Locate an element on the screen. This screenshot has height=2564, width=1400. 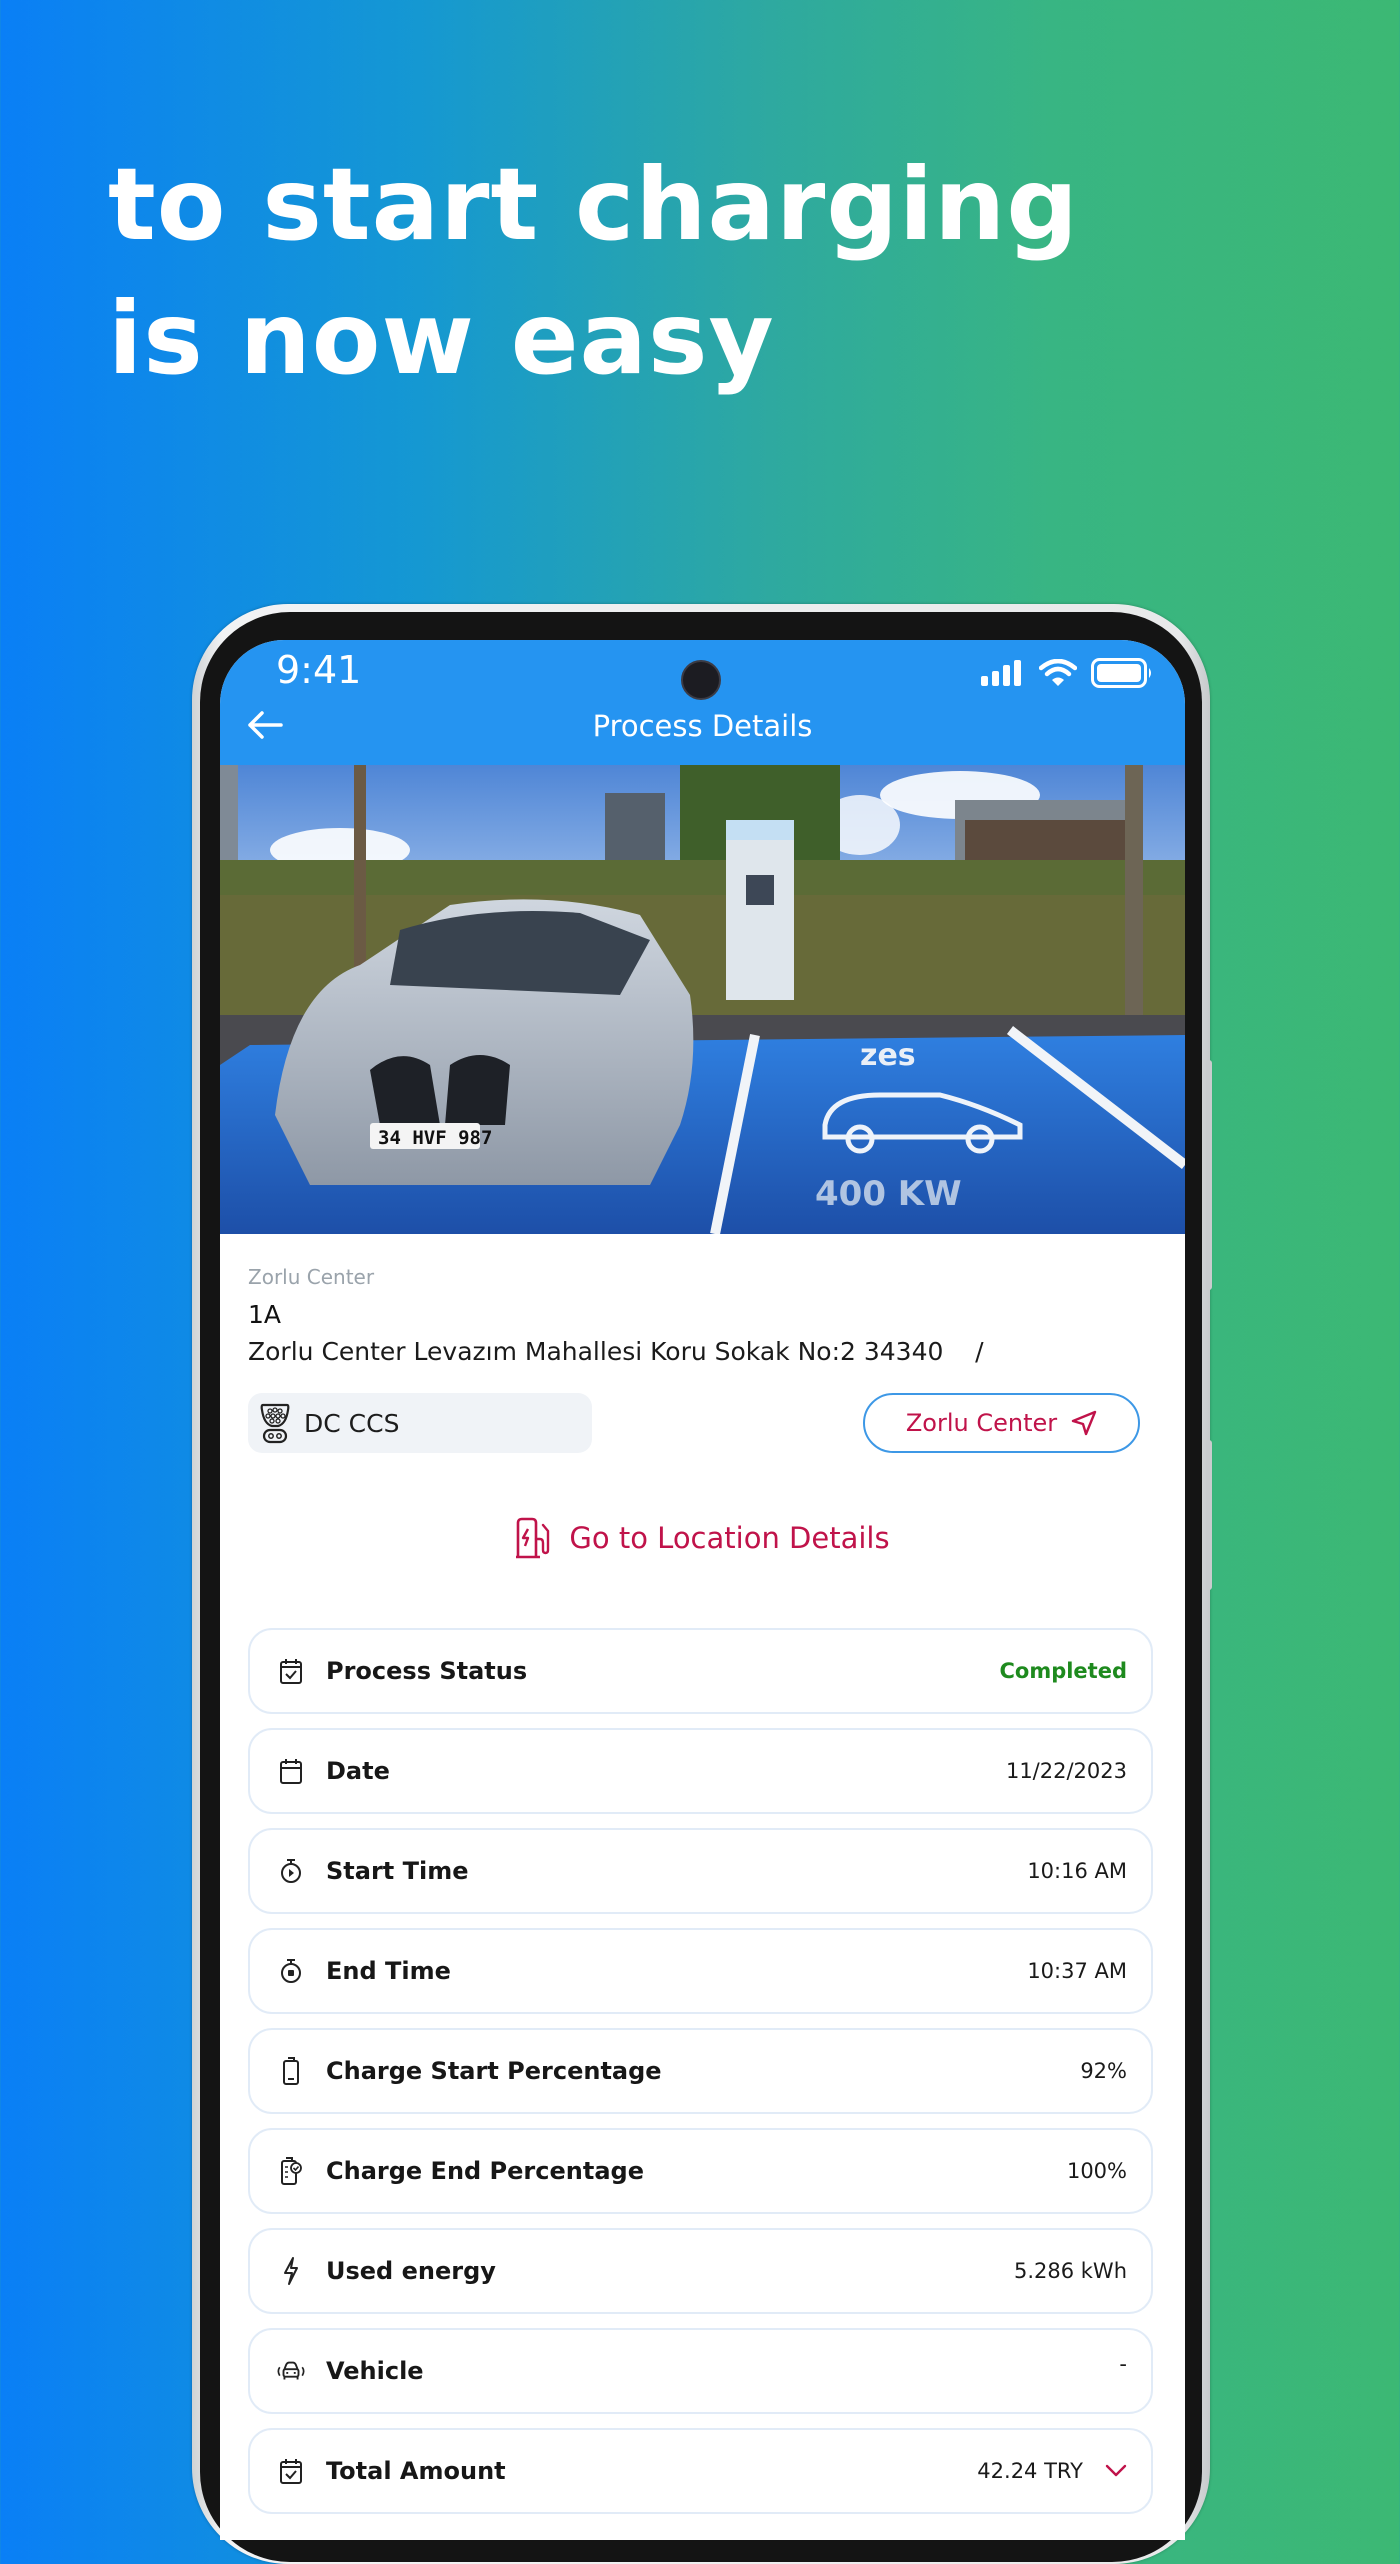
used-energy-value: 5.286 kWh is located at coordinates (1070, 2271).